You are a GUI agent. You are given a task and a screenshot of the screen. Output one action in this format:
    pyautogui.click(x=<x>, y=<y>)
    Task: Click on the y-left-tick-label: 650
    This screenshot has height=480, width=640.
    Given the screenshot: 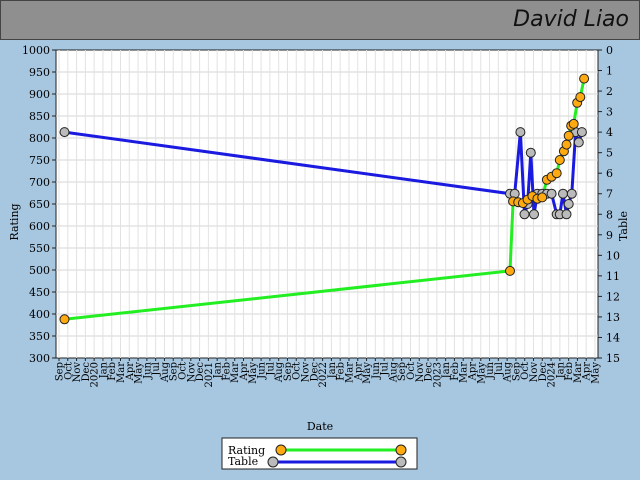 What is the action you would take?
    pyautogui.click(x=39, y=204)
    